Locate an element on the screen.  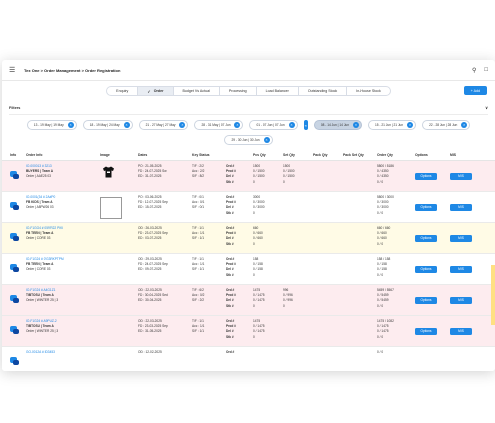
pcs-qty-value is located at coordinates (268, 368).